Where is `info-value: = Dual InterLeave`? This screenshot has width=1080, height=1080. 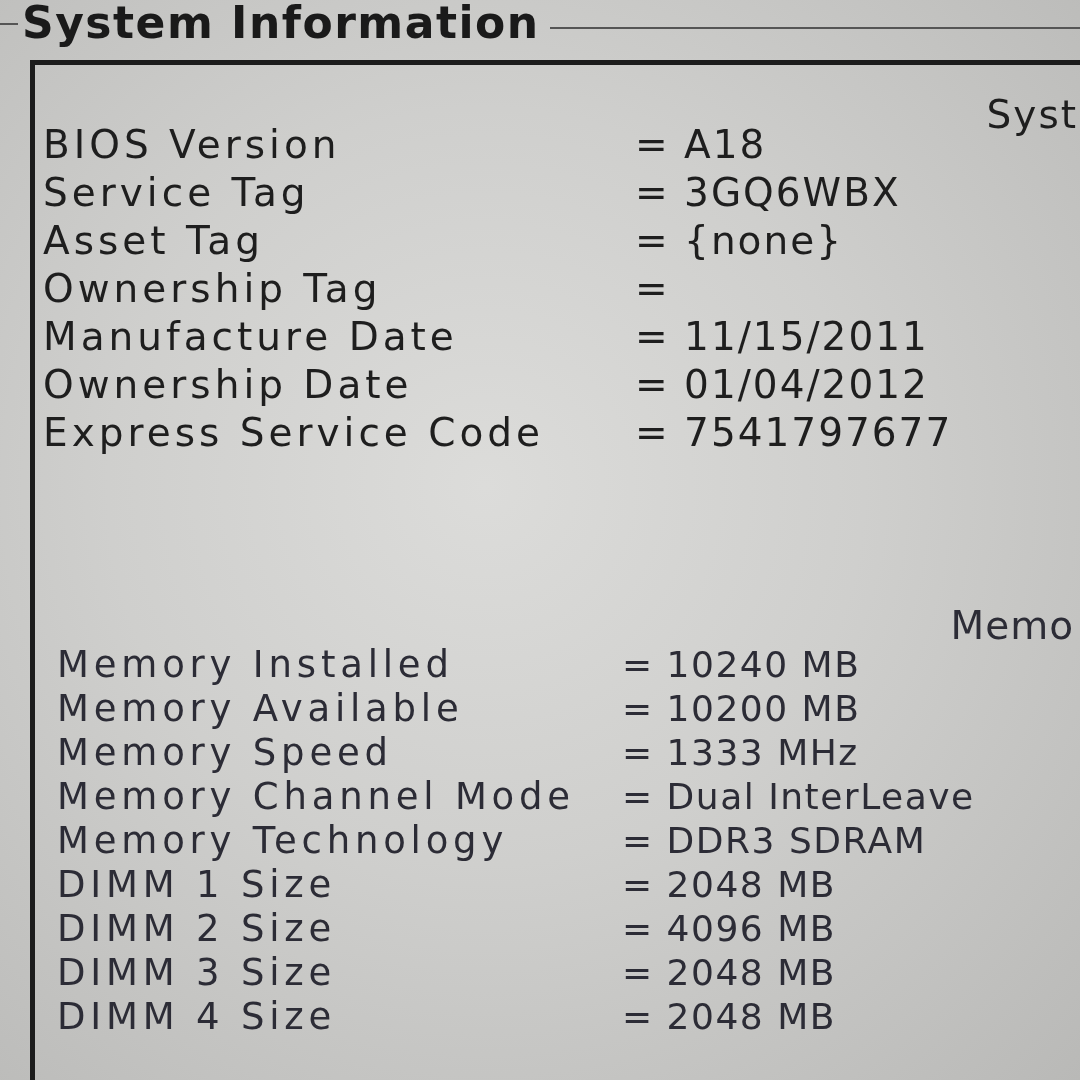
info-value: = Dual InterLeave is located at coordinates (799, 797).